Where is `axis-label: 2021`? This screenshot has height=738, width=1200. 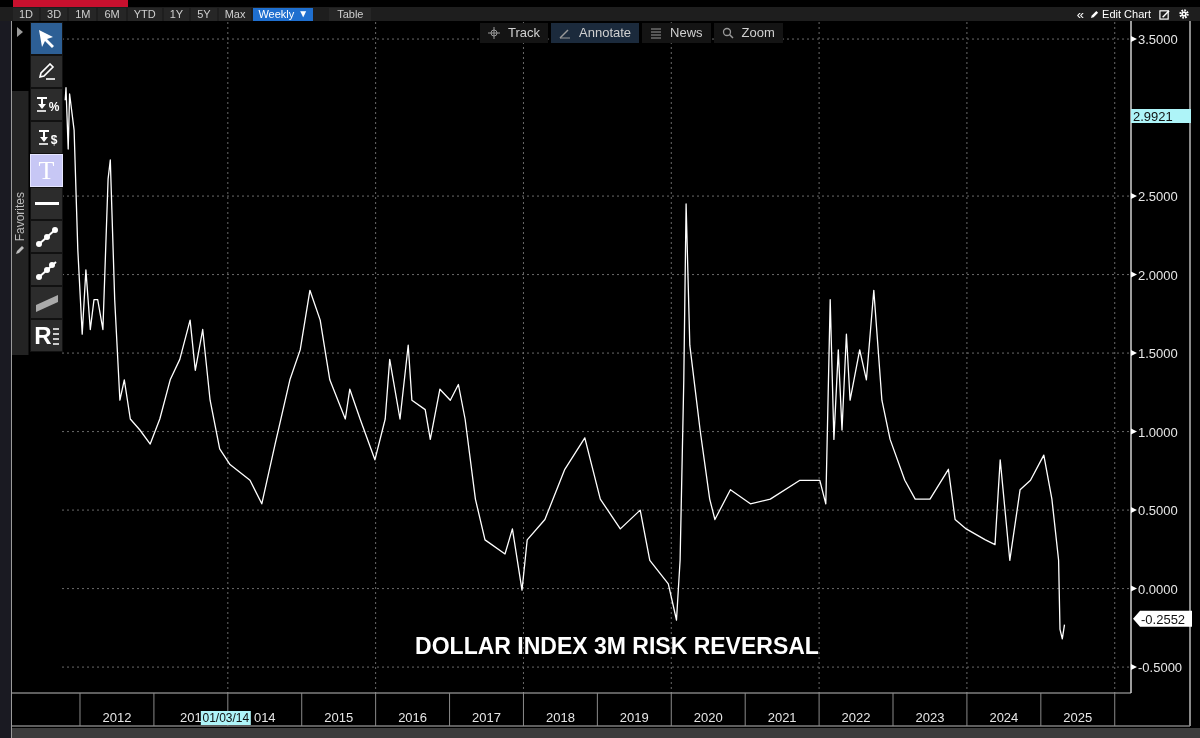 axis-label: 2021 is located at coordinates (782, 717).